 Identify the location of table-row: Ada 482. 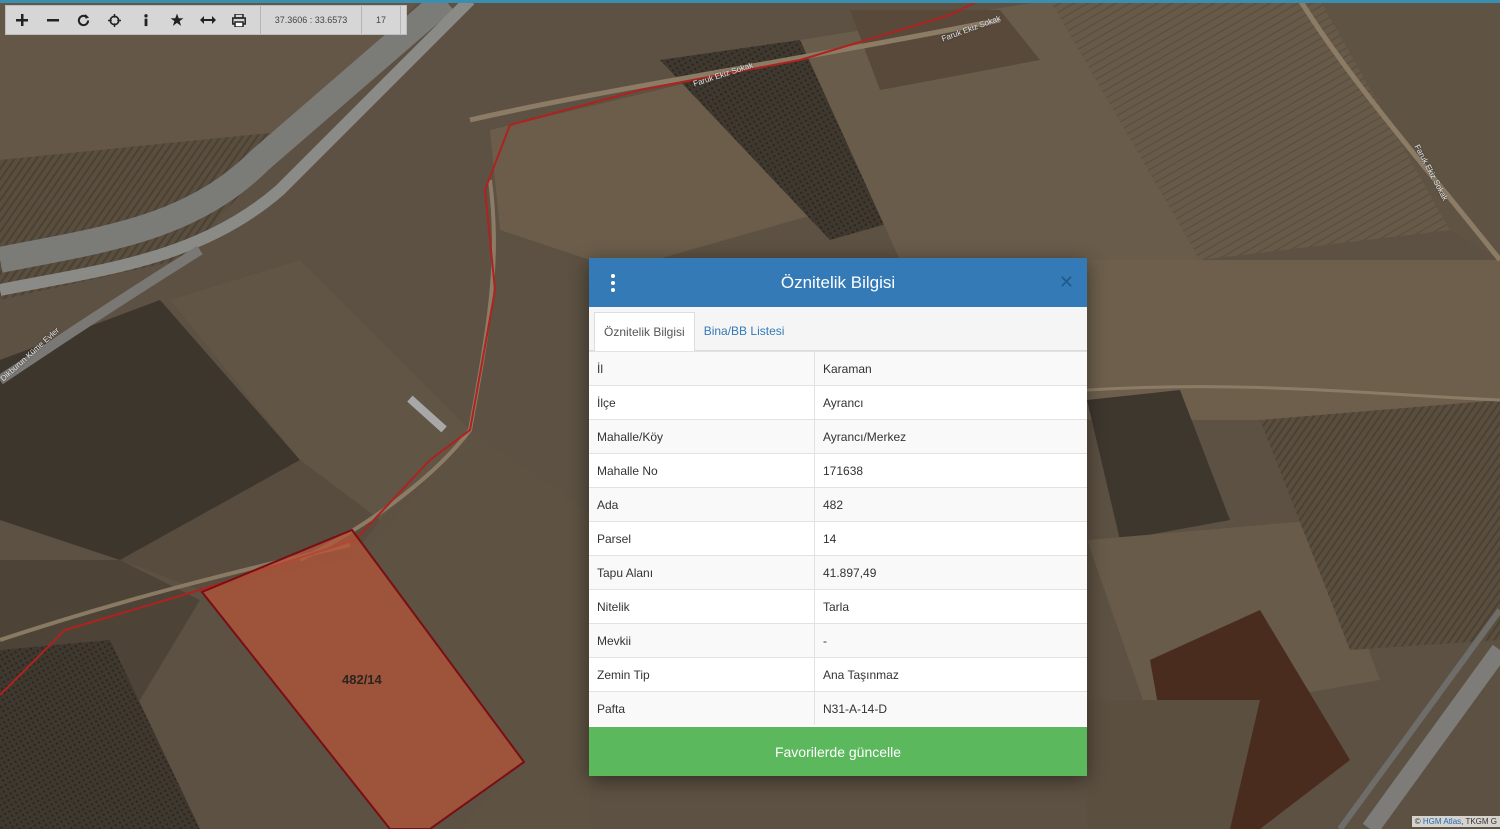
(838, 504).